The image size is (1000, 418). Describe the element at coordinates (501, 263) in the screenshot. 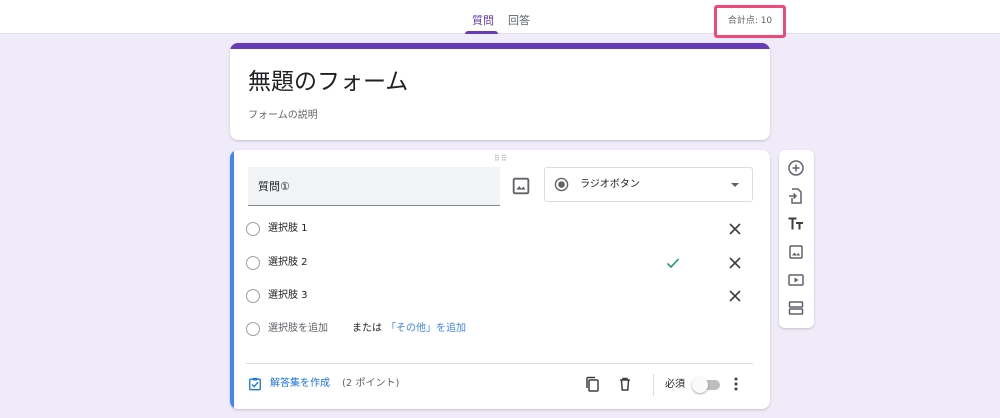

I see `option-row: 選択肢 2` at that location.